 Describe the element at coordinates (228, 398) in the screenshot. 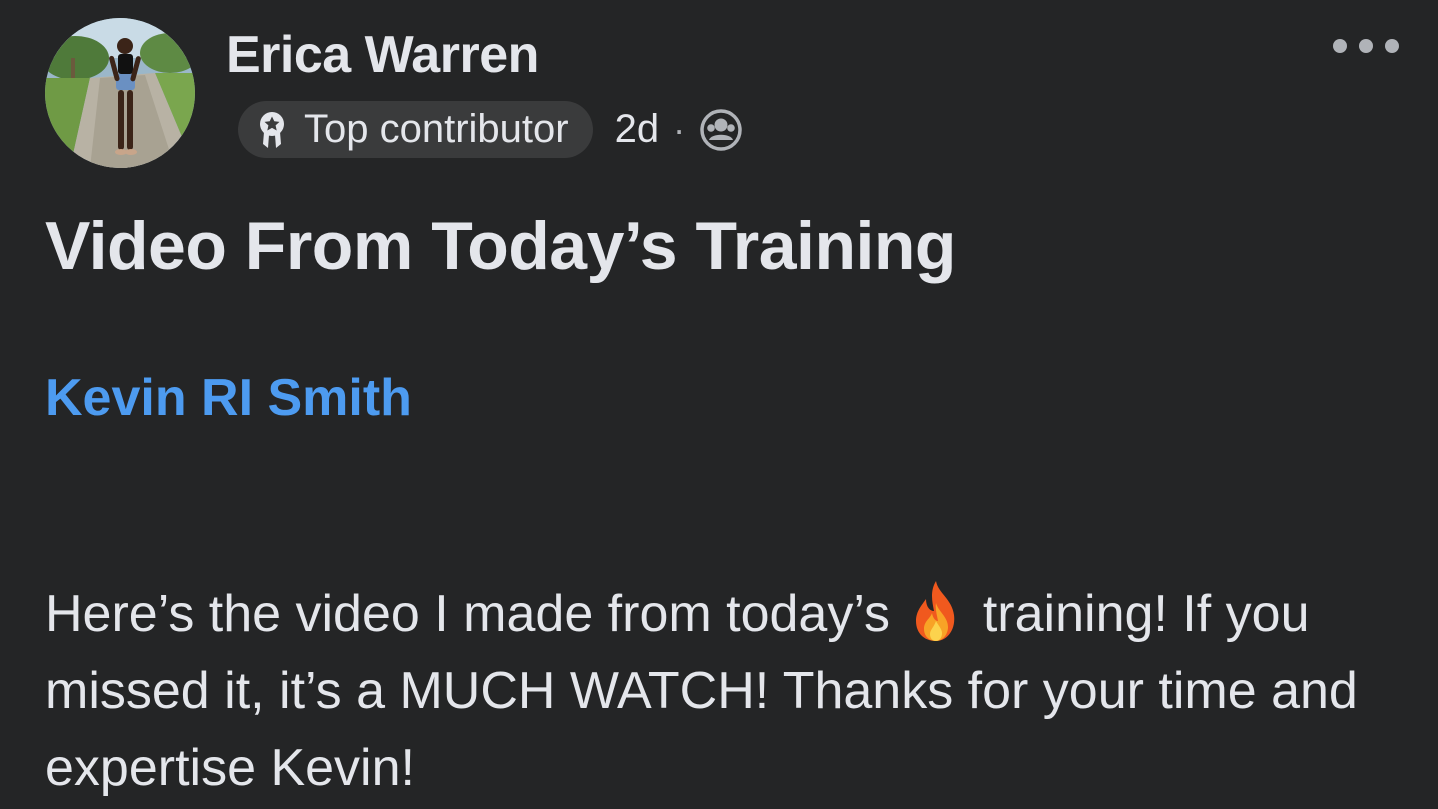

I see `mention-link: Kevin RI Smith` at that location.